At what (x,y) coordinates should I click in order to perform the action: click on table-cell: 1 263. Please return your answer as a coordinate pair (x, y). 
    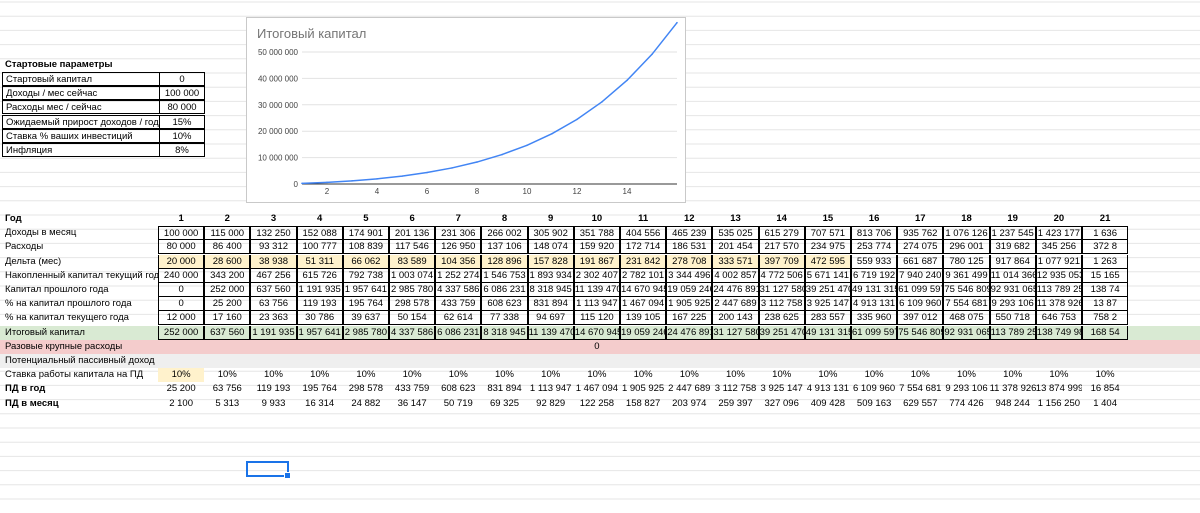
    Looking at the image, I should click on (1105, 261).